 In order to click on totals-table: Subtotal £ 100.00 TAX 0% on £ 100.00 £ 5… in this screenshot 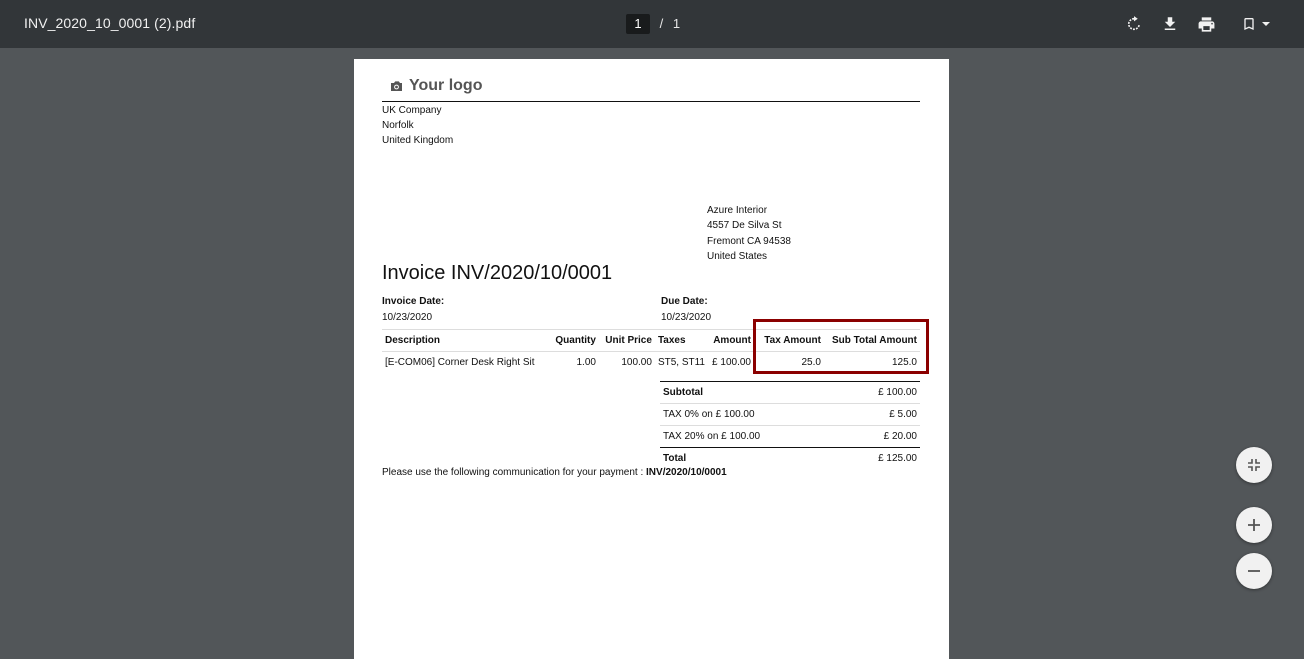, I will do `click(790, 425)`.